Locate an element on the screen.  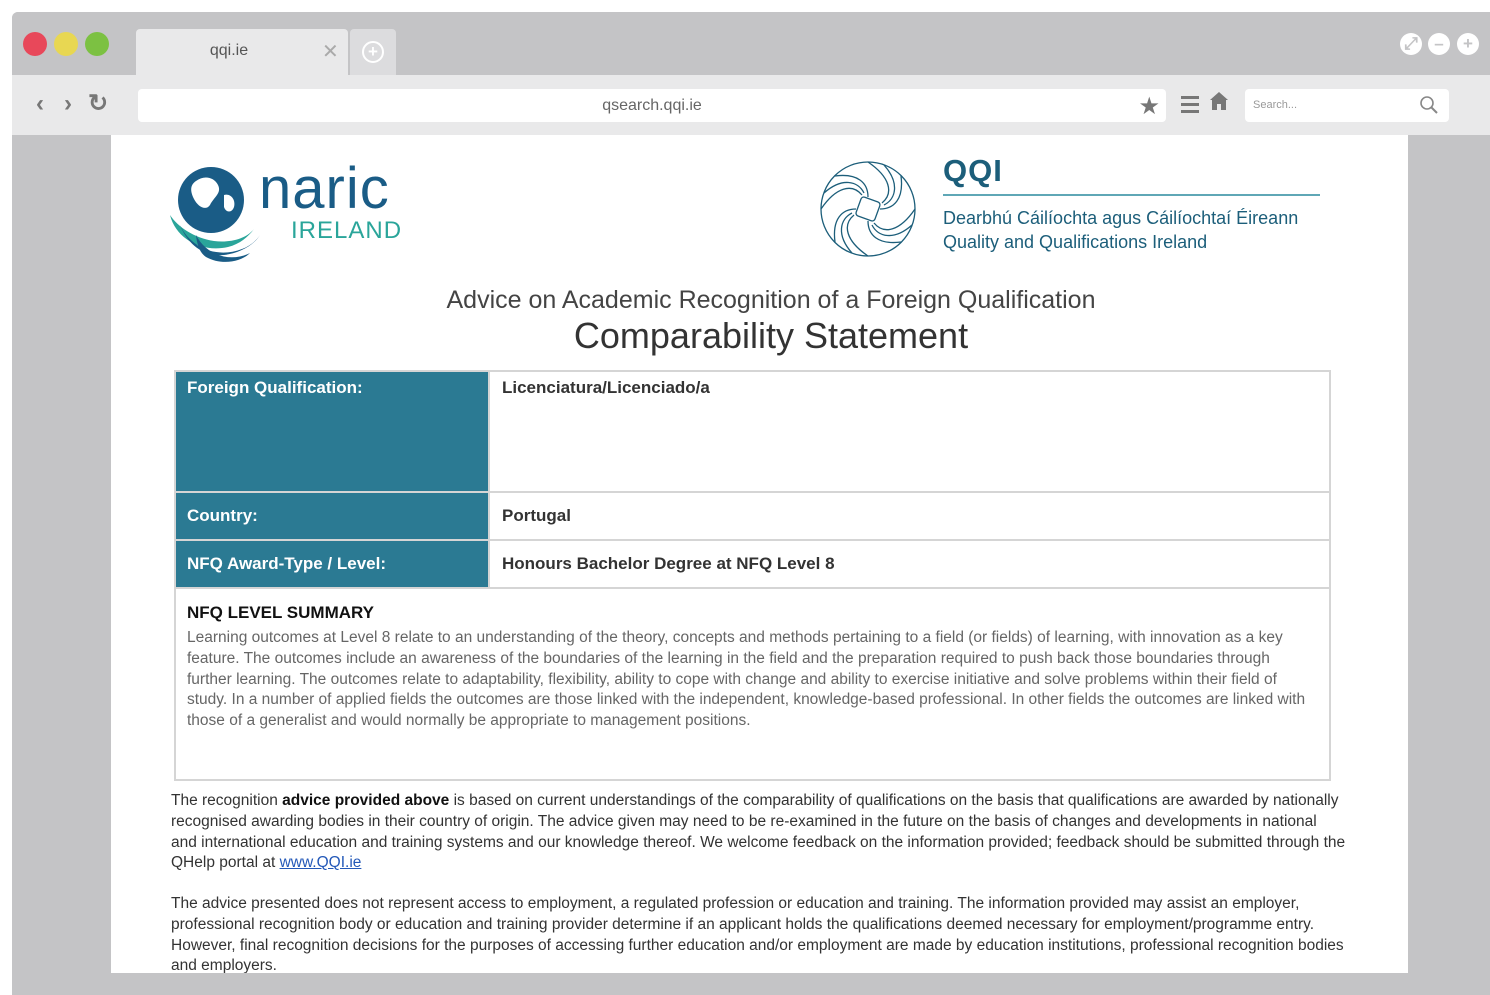
naric-ireland-logo: naric IRELAND is located at coordinates (286, 215).